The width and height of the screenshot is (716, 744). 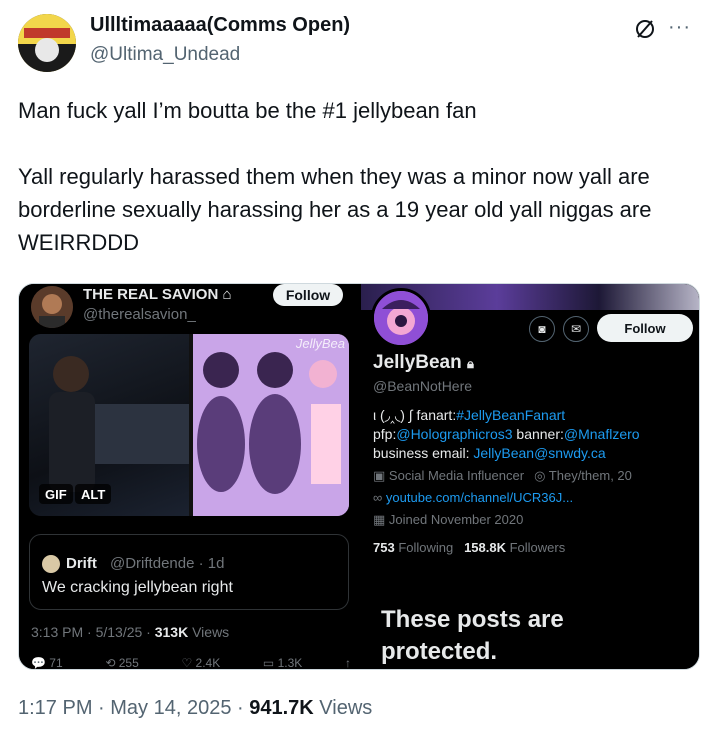 What do you see at coordinates (167, 563) in the screenshot?
I see `drift-handle: @Driftdende · 1d` at bounding box center [167, 563].